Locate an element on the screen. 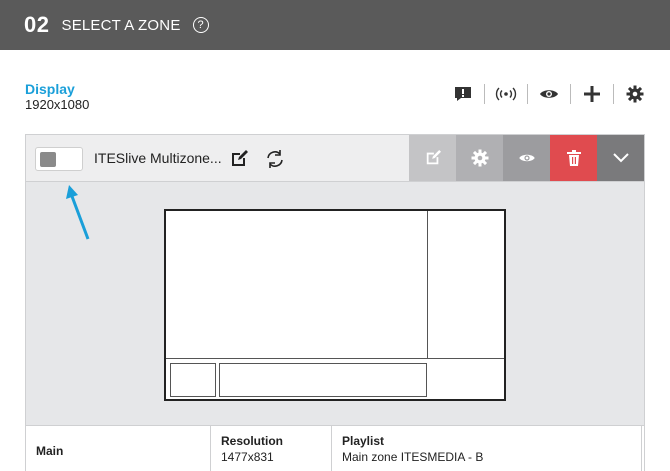  zone-actions is located at coordinates (526, 158).